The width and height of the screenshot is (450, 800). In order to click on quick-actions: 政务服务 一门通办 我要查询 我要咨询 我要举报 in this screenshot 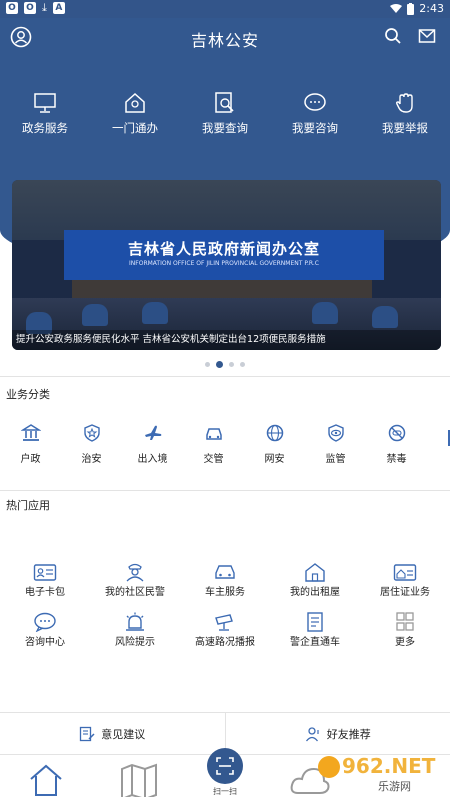, I will do `click(225, 114)`.